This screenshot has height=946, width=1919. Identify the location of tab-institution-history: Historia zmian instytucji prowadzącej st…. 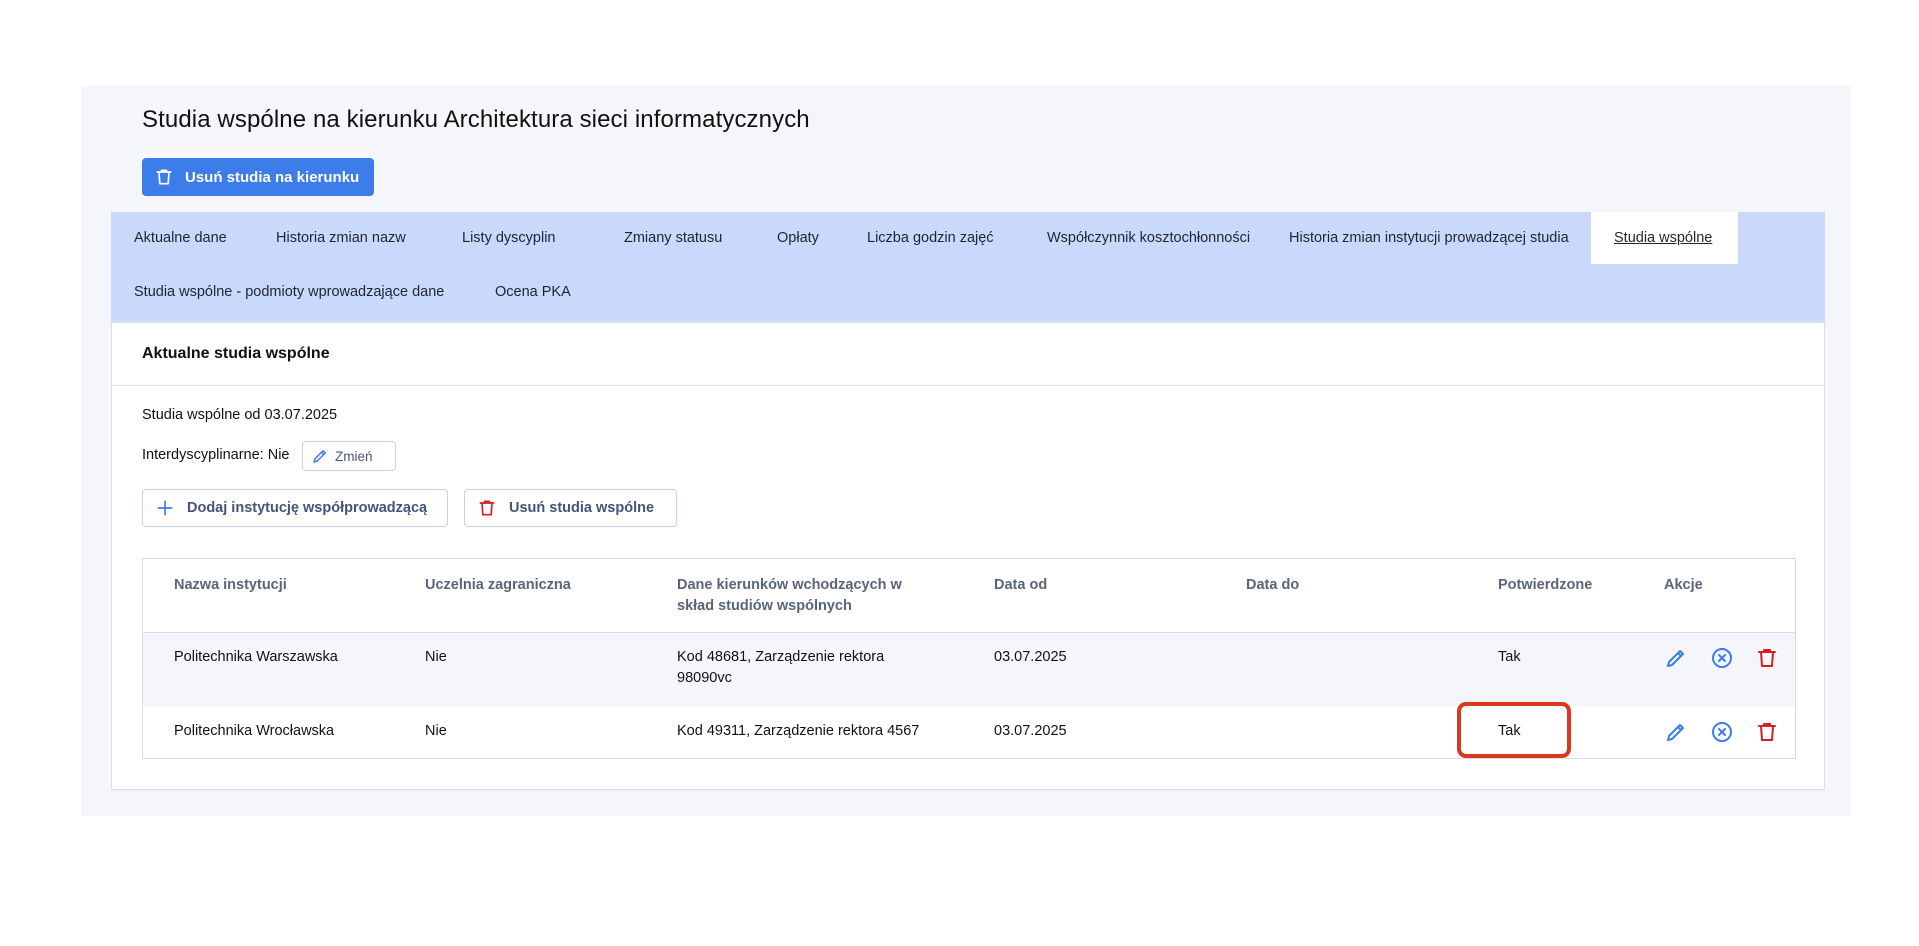
(1429, 238).